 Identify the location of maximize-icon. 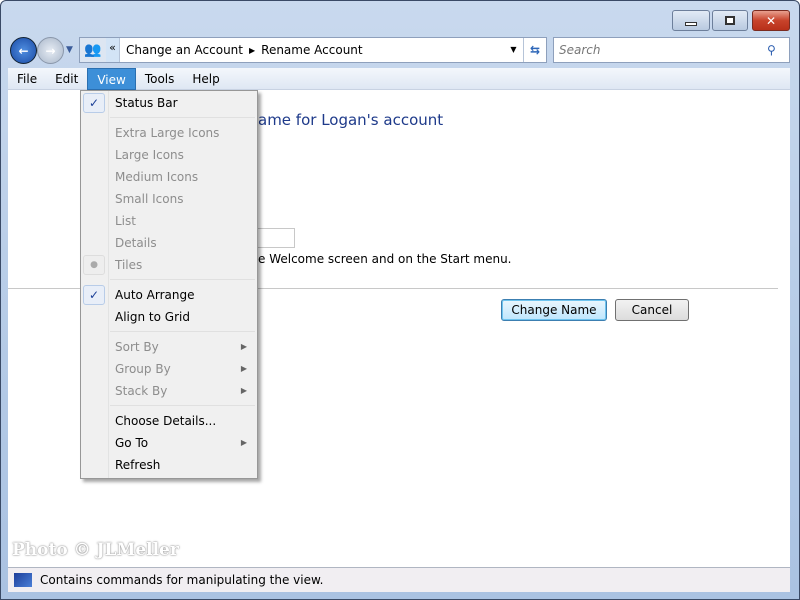
(730, 20).